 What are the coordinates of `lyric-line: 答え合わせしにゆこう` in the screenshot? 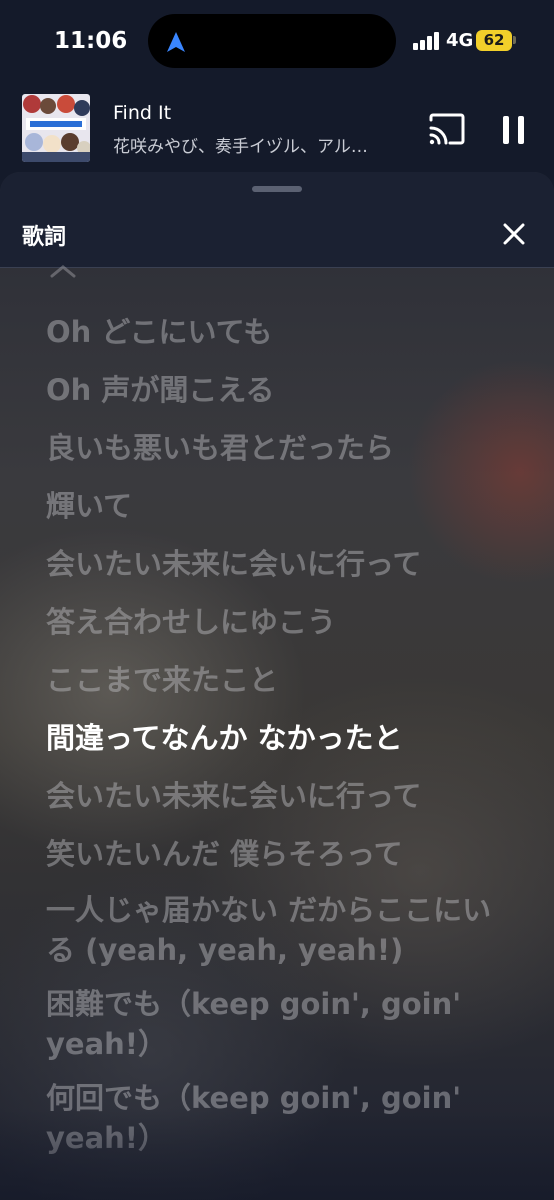 It's located at (281, 622).